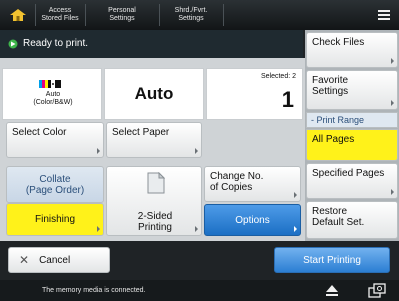  I want to click on select-color-label: Select Color, so click(39, 132).